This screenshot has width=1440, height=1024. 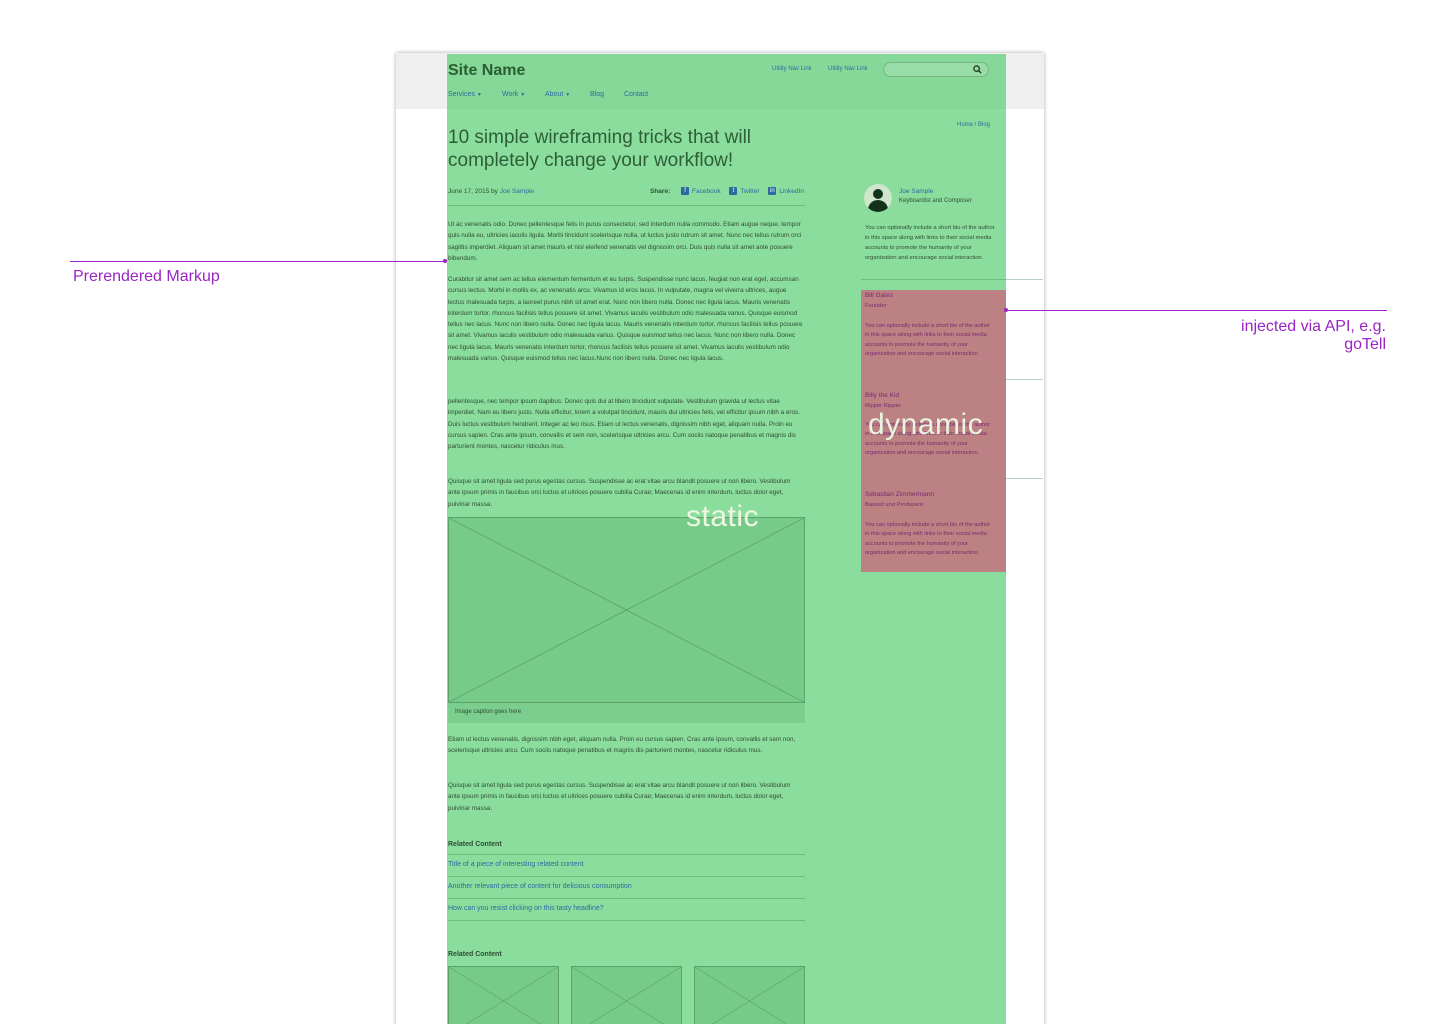 I want to click on article-image-placeholder, so click(x=626, y=610).